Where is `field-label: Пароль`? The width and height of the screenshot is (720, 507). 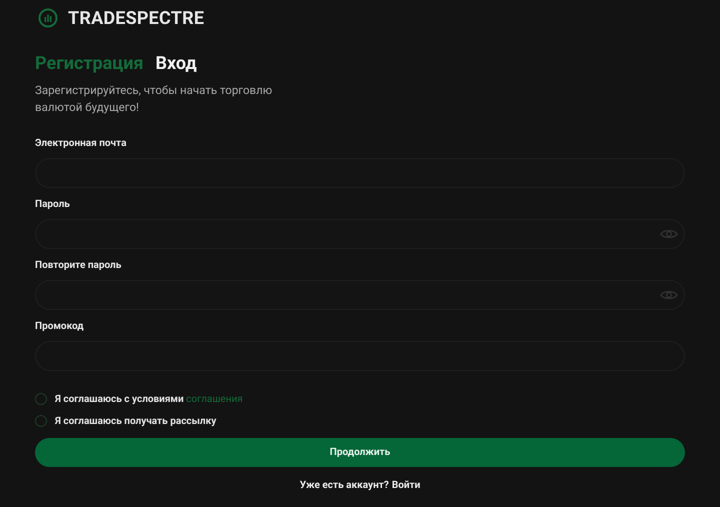 field-label: Пароль is located at coordinates (53, 205).